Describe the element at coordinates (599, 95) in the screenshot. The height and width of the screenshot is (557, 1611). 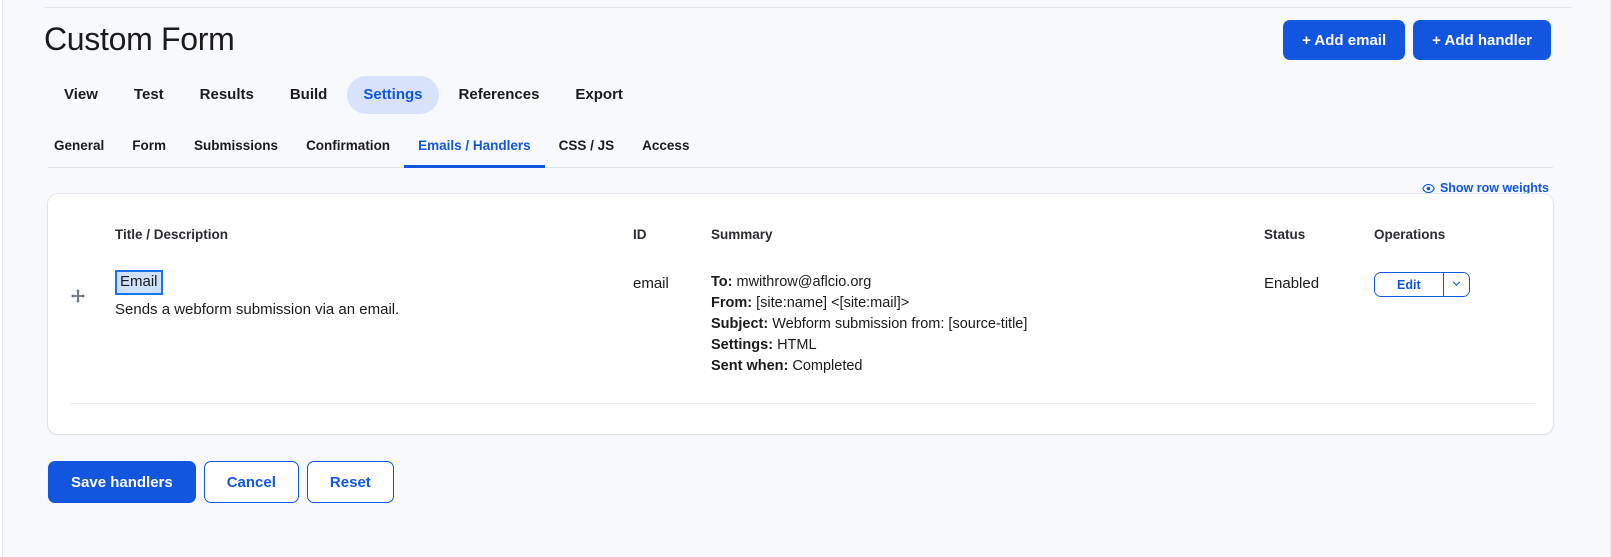
I see `tab-export: Export` at that location.